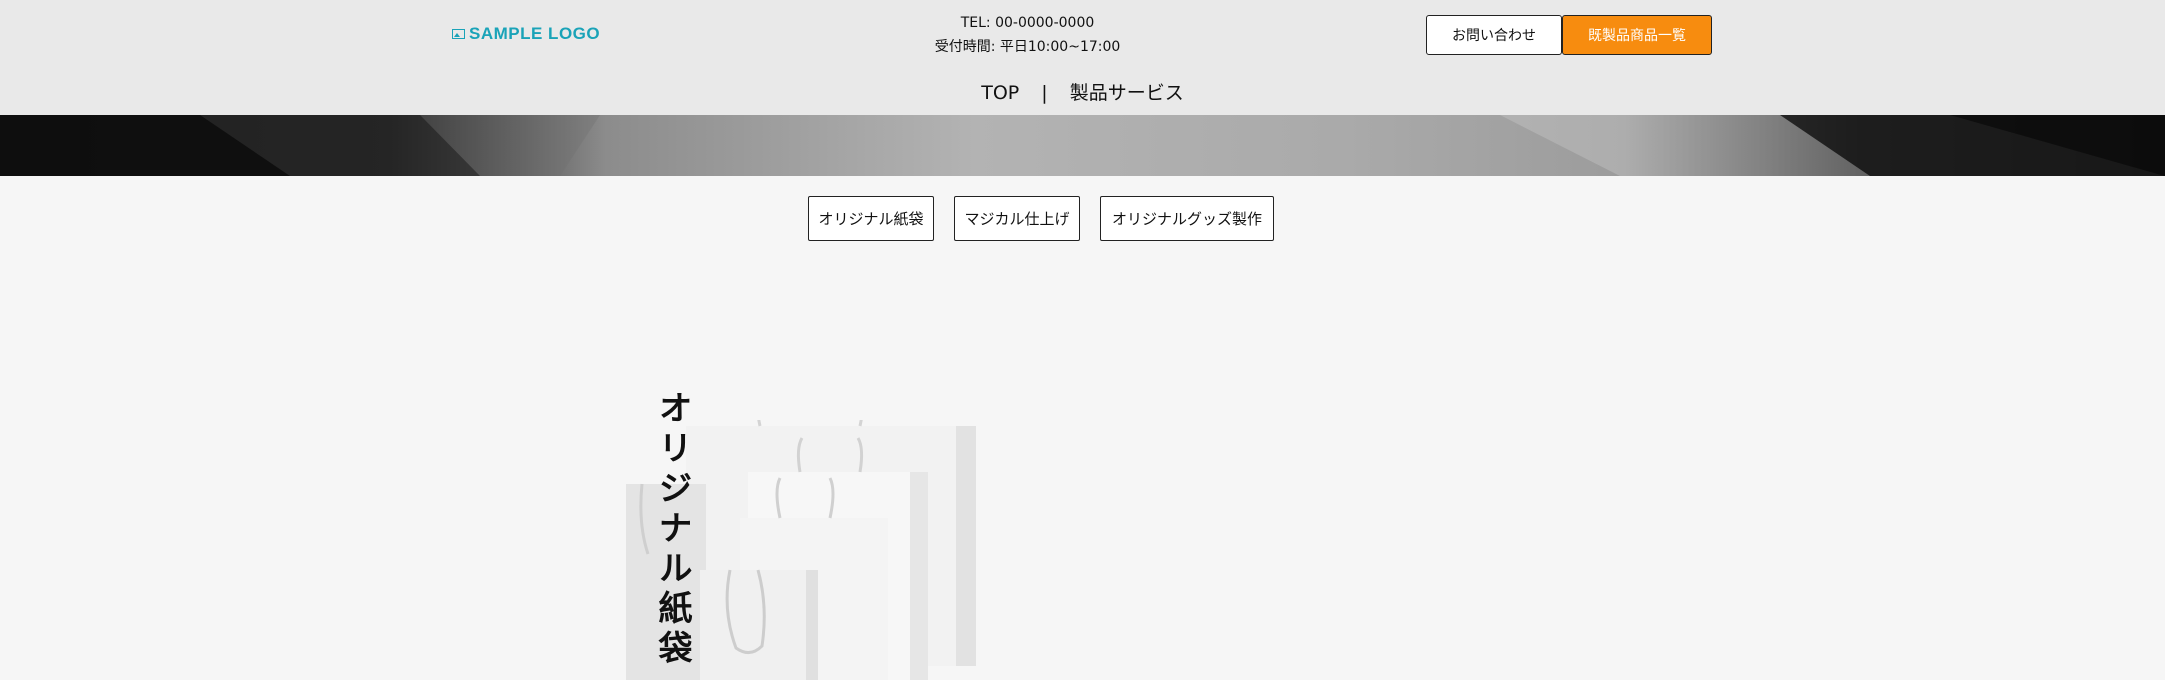  I want to click on business-hours: 受付時間: 平日10:00~17:00, so click(1027, 47).